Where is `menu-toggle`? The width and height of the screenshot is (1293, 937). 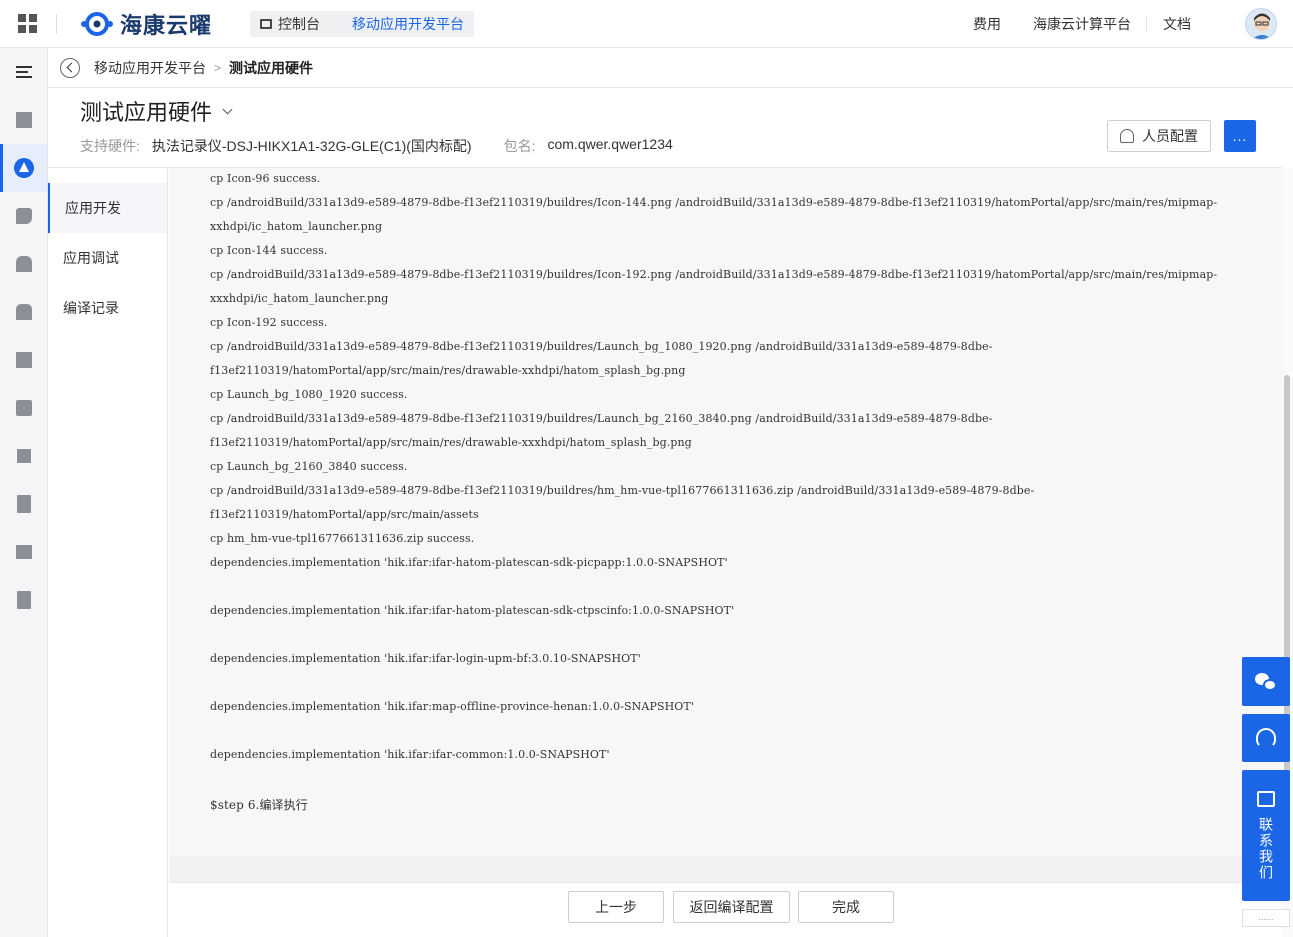
menu-toggle is located at coordinates (23, 72).